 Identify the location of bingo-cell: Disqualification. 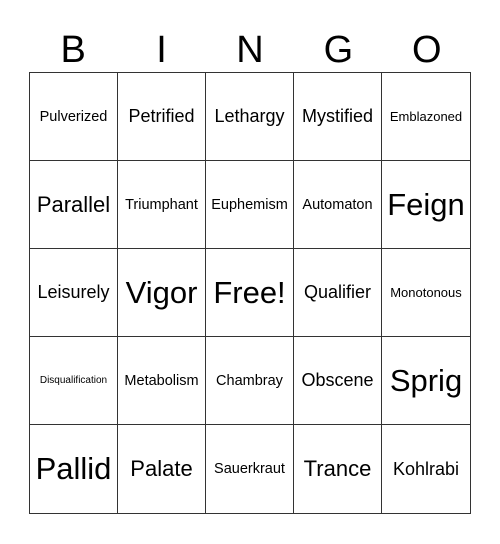
(74, 381).